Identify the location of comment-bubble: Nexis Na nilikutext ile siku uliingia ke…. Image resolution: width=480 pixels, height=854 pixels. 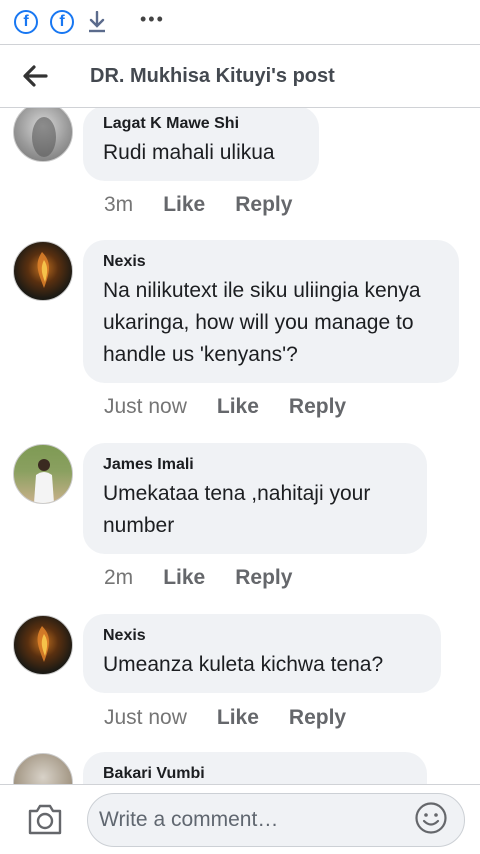
(271, 311).